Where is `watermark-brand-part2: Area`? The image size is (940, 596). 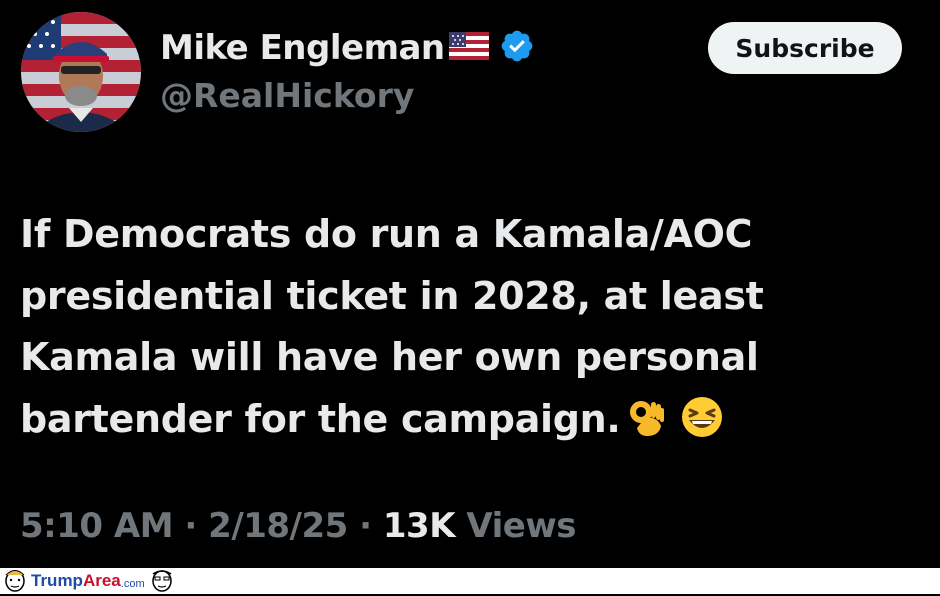 watermark-brand-part2: Area is located at coordinates (101, 580).